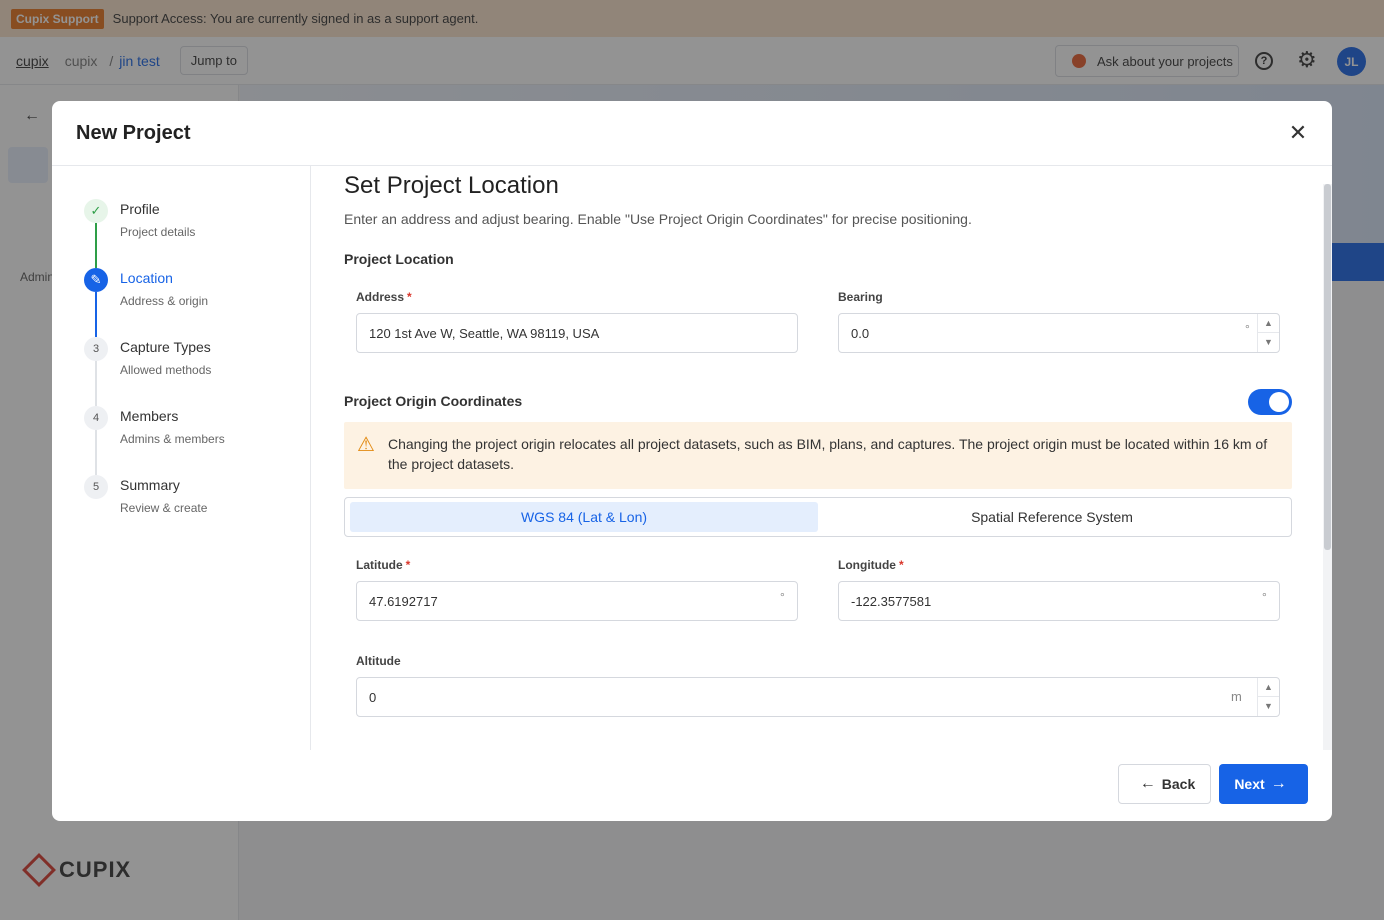 Image resolution: width=1384 pixels, height=920 pixels. Describe the element at coordinates (96, 280) in the screenshot. I see `step-edit-icon: ✎` at that location.